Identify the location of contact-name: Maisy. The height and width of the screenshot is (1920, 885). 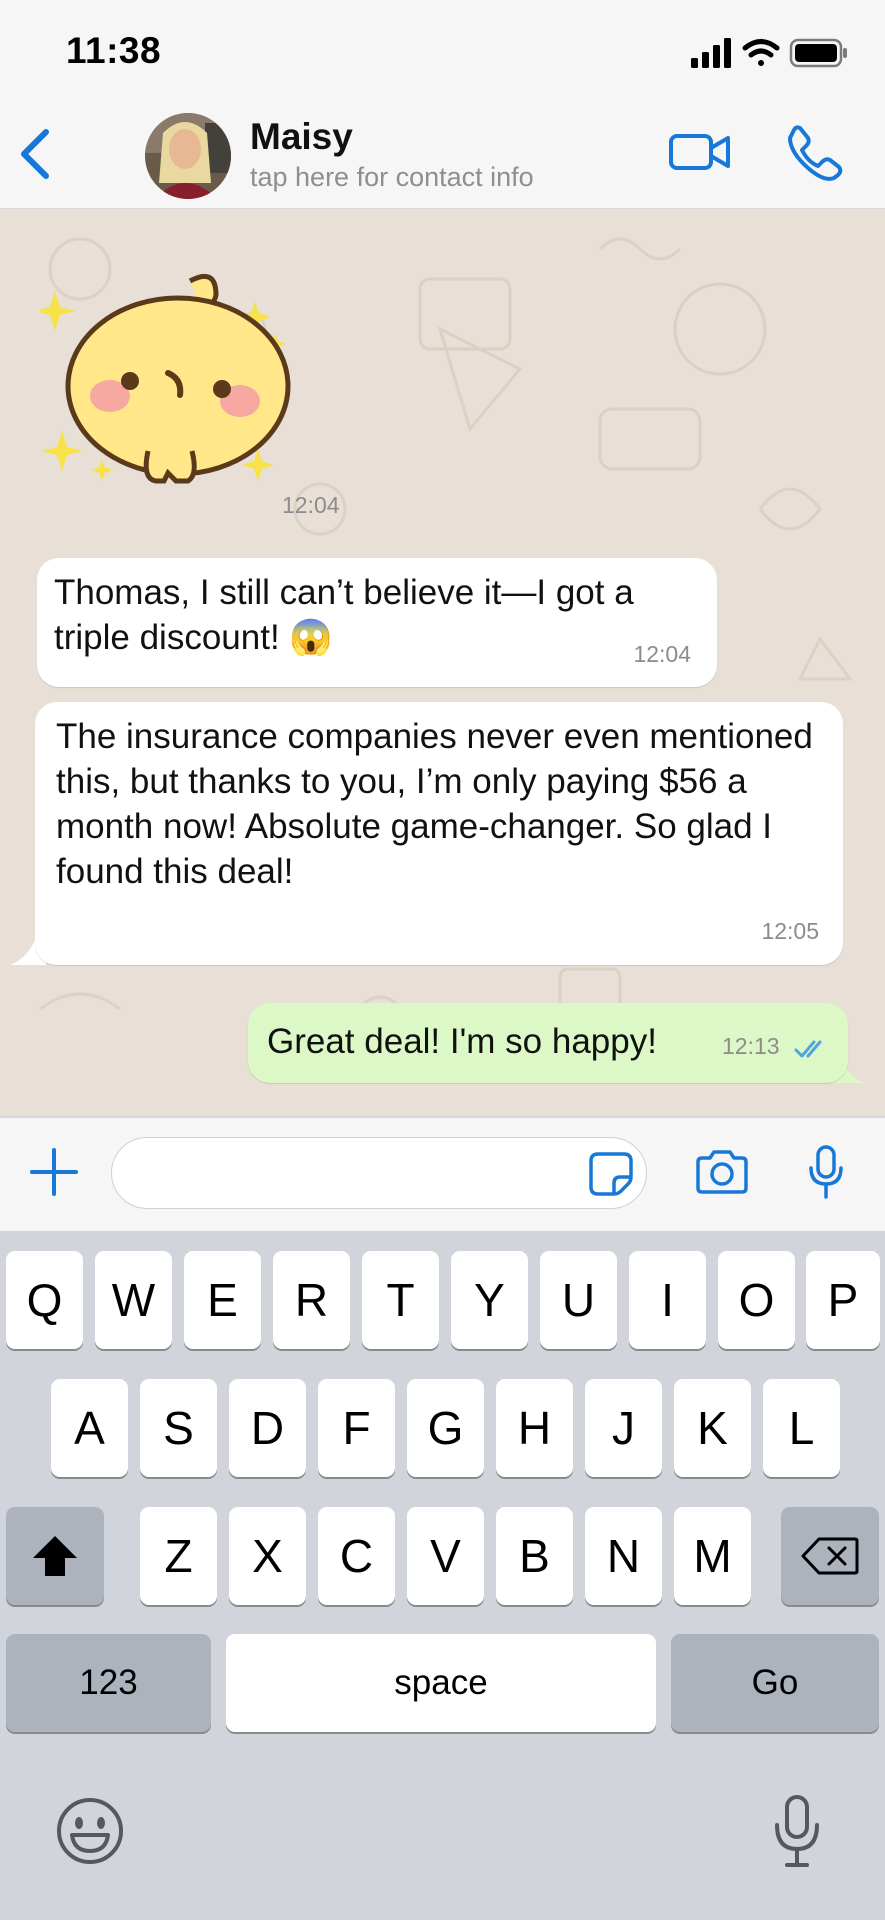
(301, 137).